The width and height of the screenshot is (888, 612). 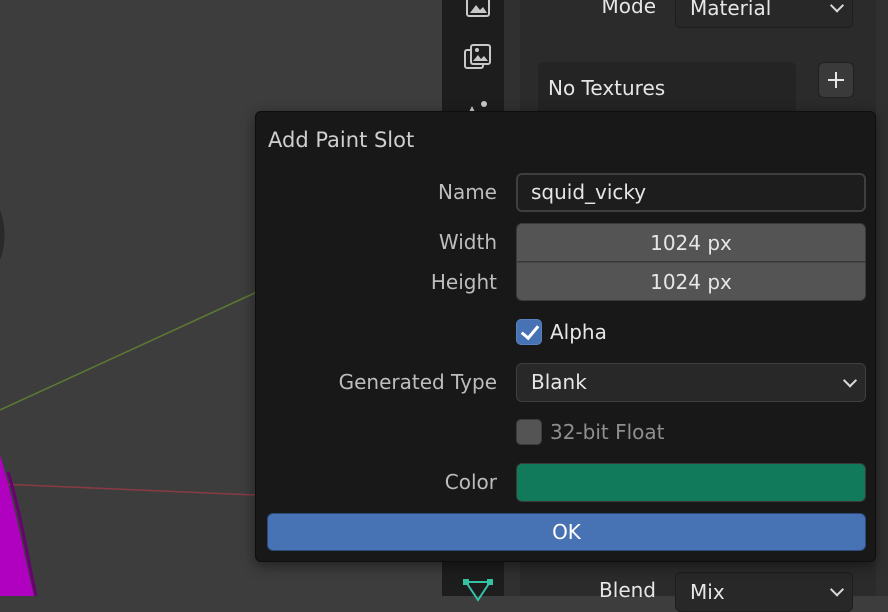 What do you see at coordinates (691, 382) in the screenshot?
I see `generated-type-dropdown: Blank` at bounding box center [691, 382].